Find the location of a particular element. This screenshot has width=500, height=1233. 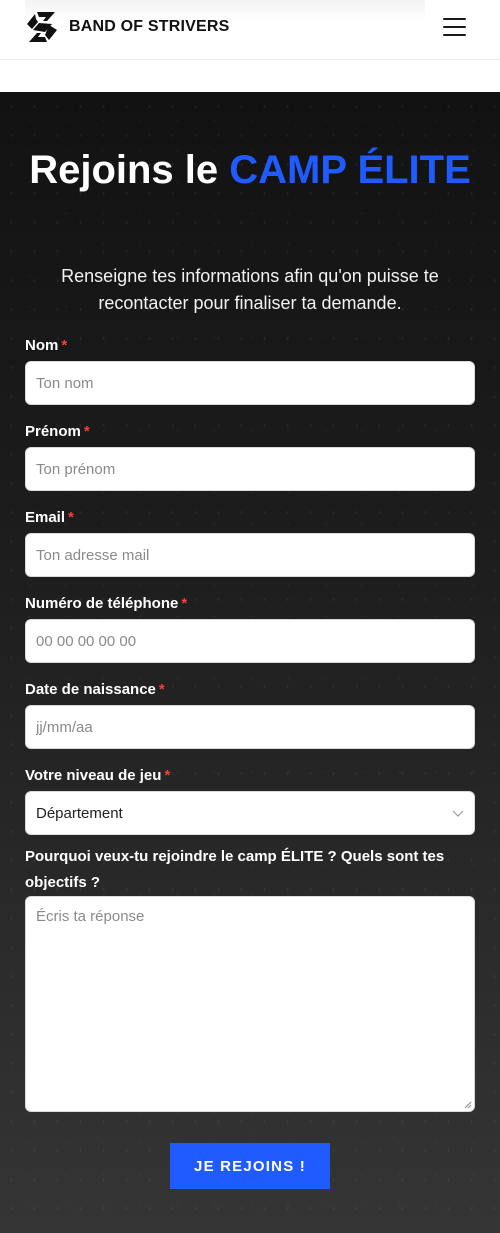

form-title: Rejoins le CAMP ÉLITE is located at coordinates (250, 170).